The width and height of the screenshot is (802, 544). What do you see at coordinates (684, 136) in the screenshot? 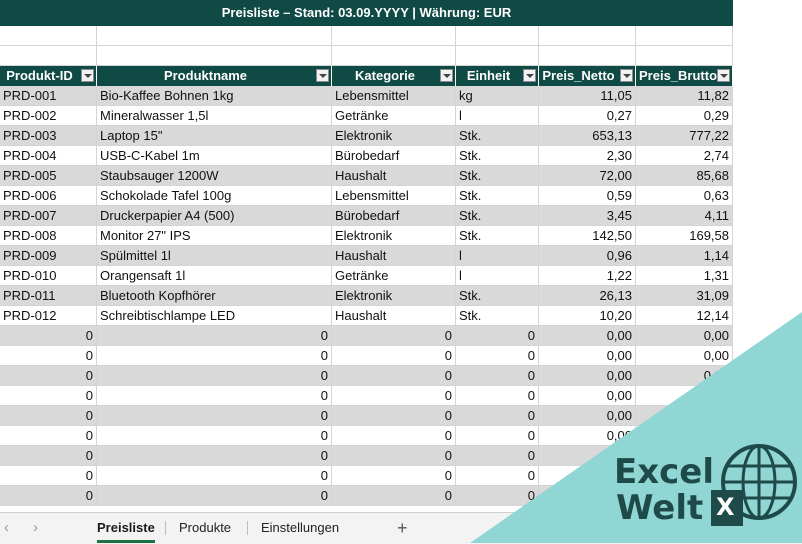
I see `table-cell: 777,22` at bounding box center [684, 136].